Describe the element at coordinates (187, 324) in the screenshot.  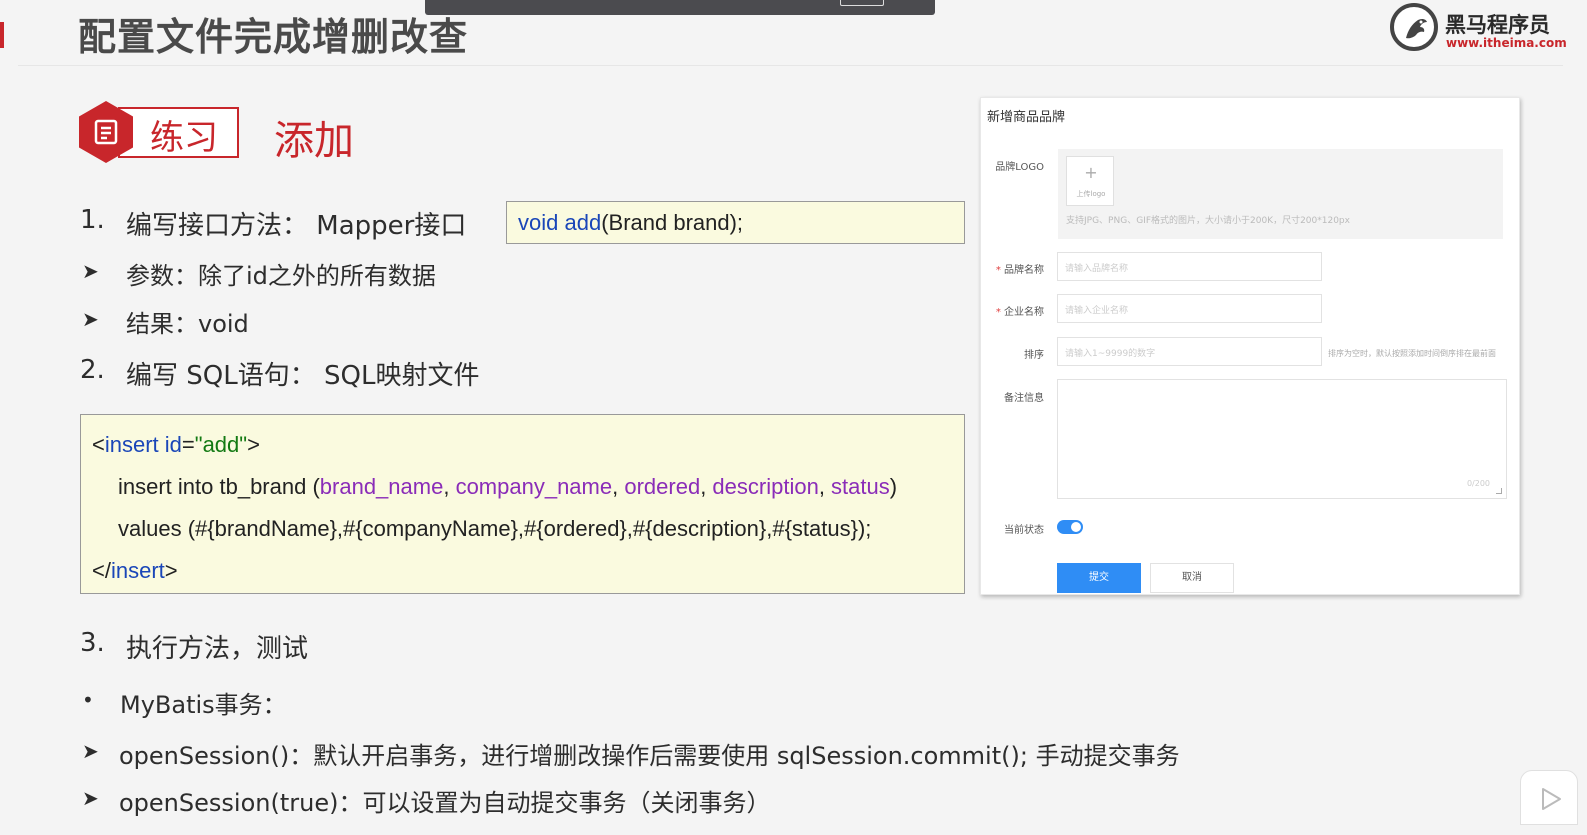
I see `result-bullet-text: 结果：void` at that location.